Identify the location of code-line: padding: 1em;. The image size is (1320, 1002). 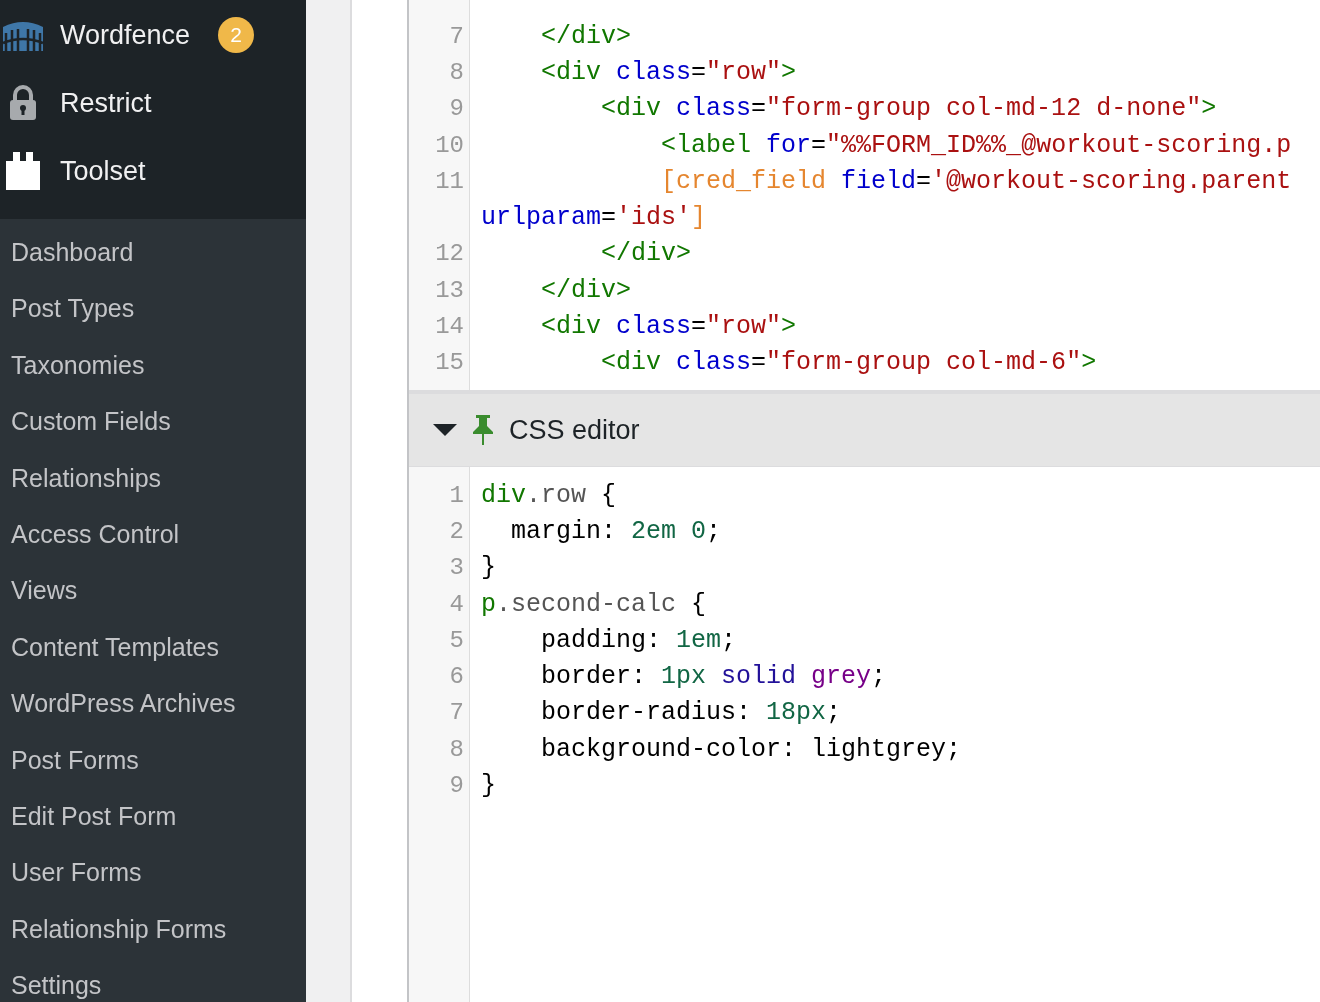
(638, 640).